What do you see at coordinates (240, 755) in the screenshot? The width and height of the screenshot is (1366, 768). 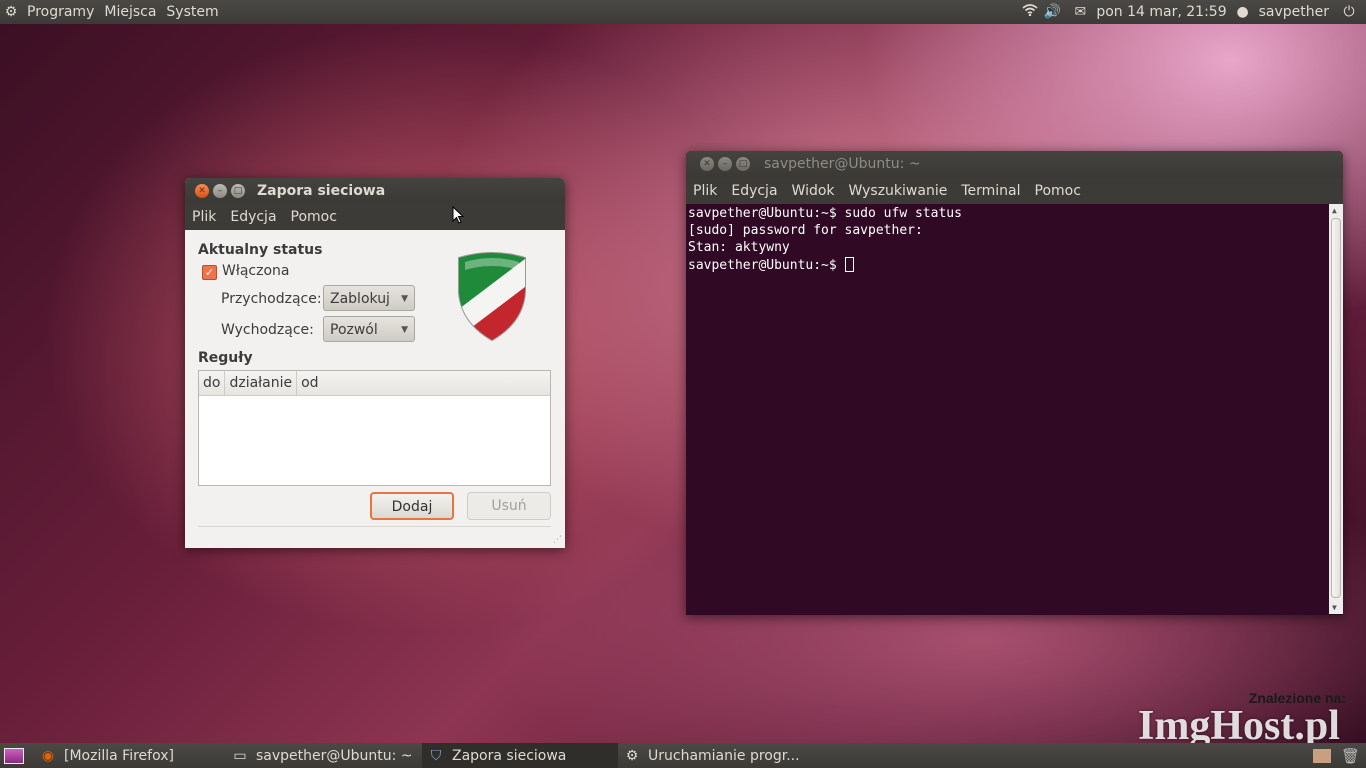 I see `terminal-icon: ▭` at bounding box center [240, 755].